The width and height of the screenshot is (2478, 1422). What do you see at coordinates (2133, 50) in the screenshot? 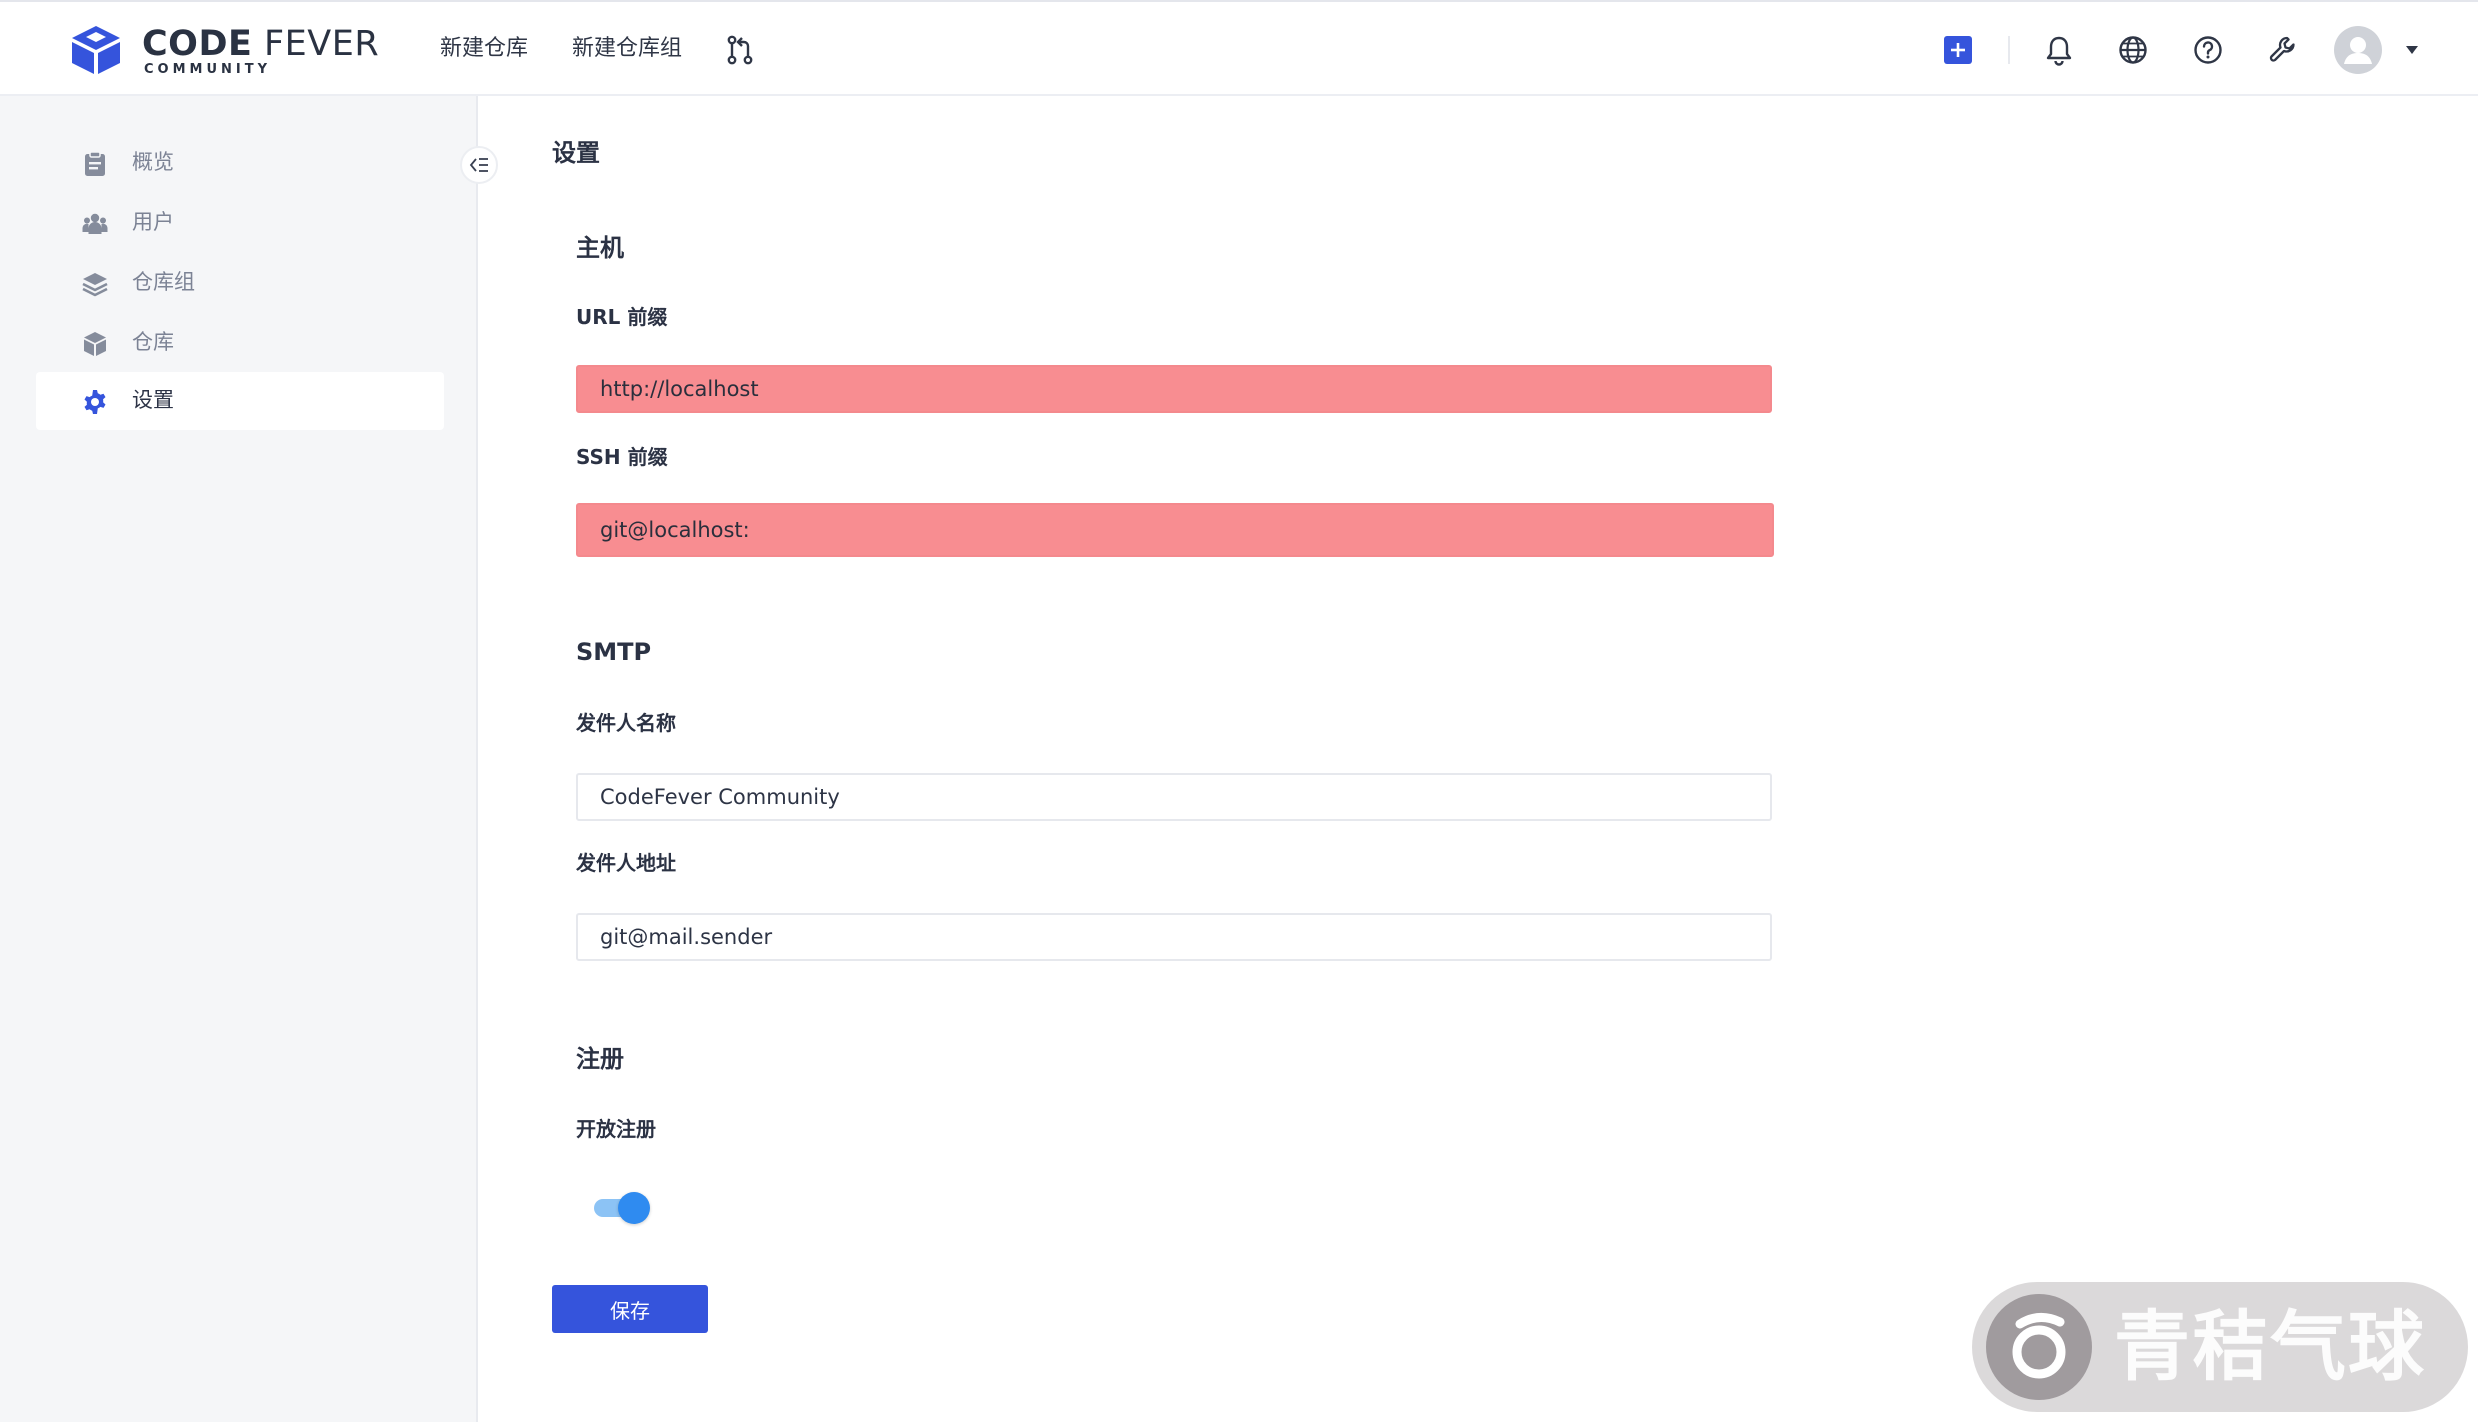
I see `globe-icon` at bounding box center [2133, 50].